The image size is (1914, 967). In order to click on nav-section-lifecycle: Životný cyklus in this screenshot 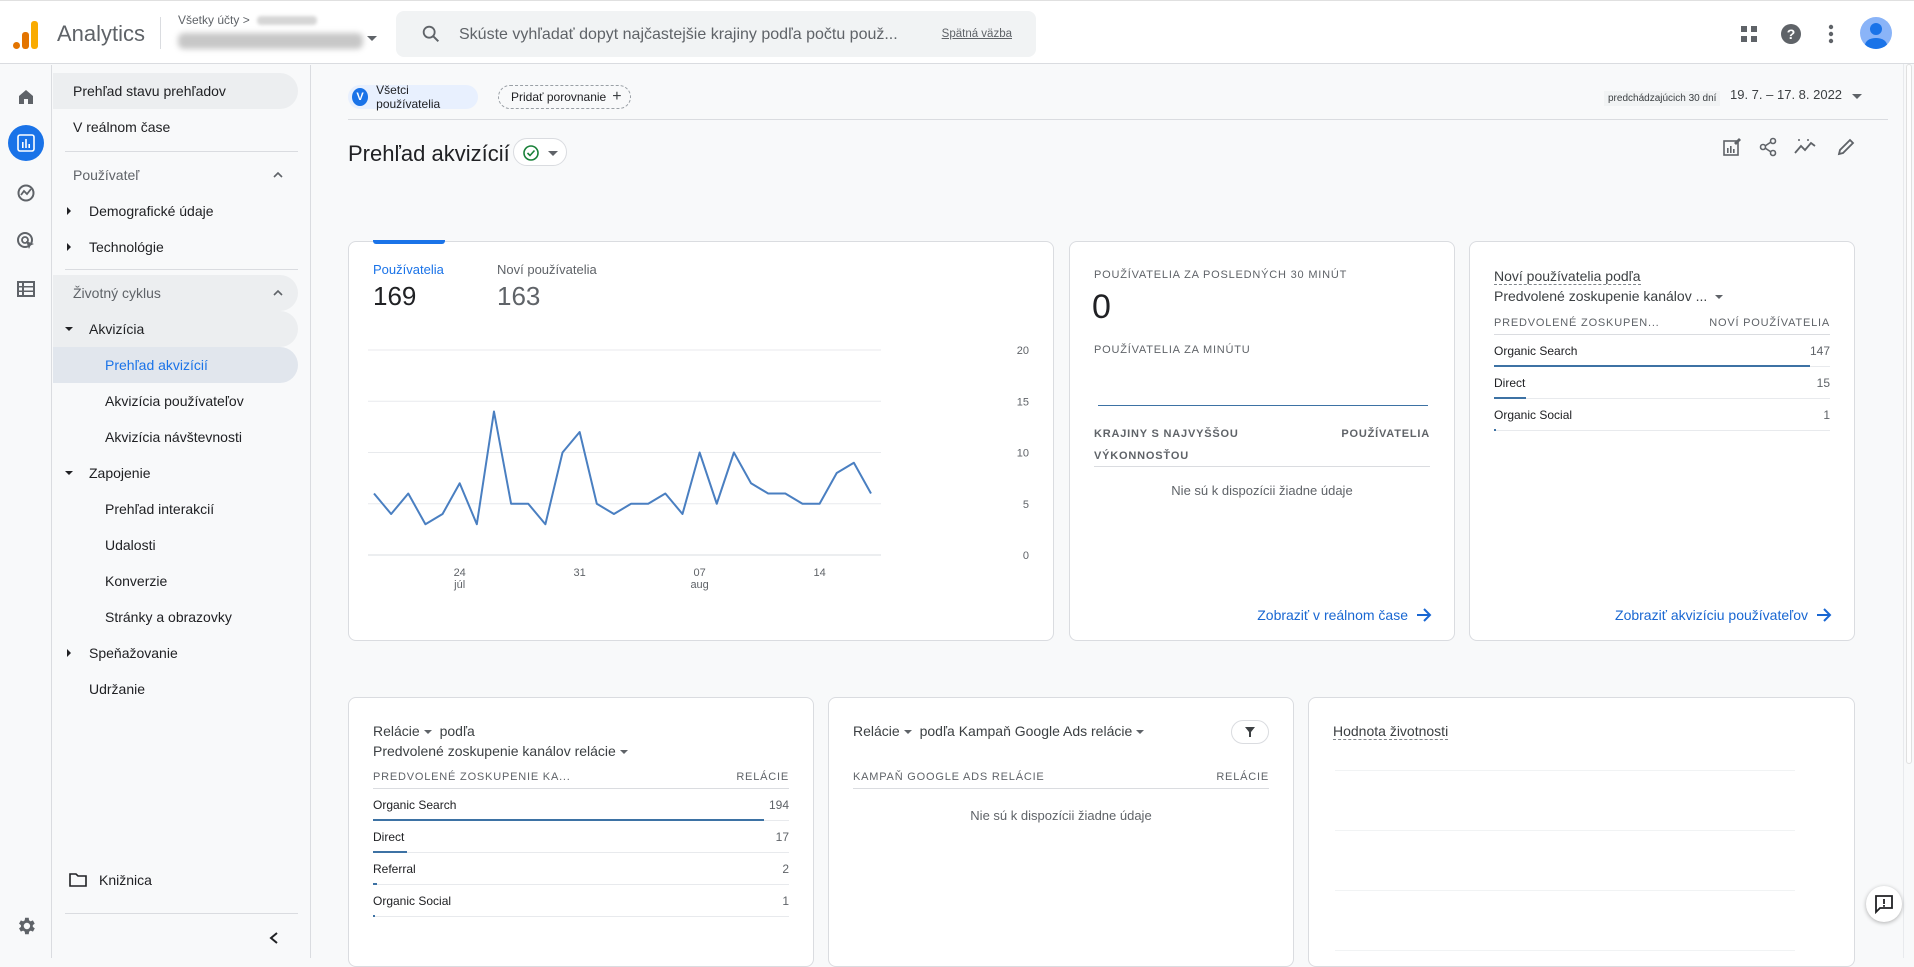, I will do `click(175, 293)`.